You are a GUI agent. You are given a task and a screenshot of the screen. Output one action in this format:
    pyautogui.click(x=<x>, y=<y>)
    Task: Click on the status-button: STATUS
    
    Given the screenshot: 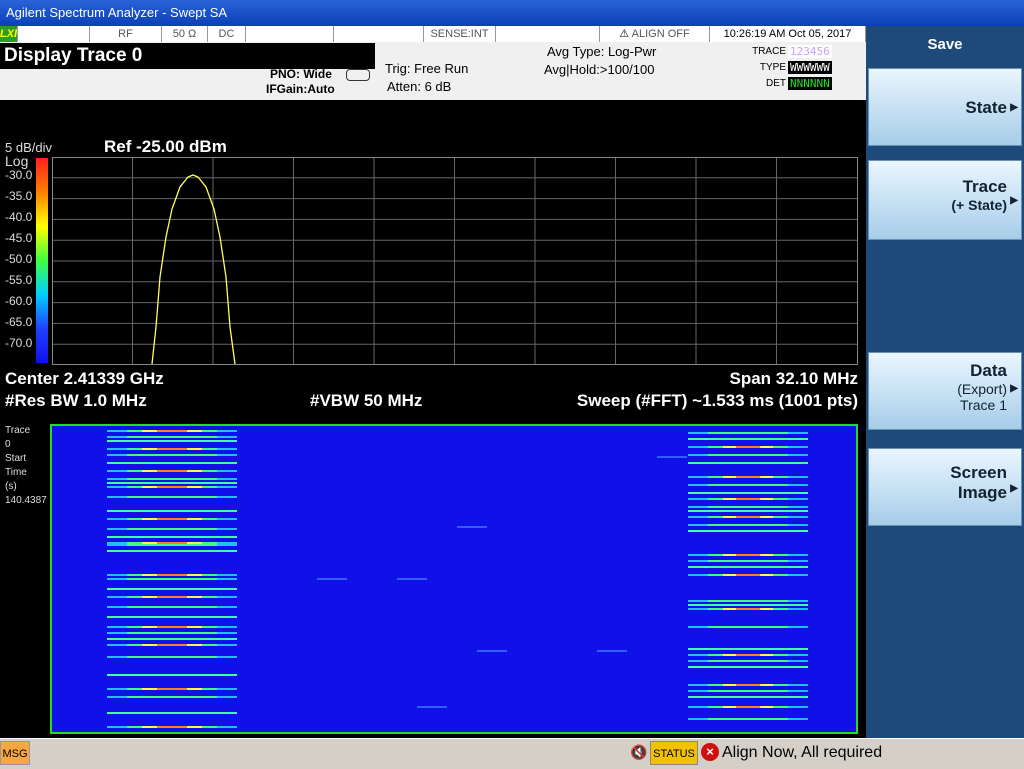 What is the action you would take?
    pyautogui.click(x=674, y=753)
    